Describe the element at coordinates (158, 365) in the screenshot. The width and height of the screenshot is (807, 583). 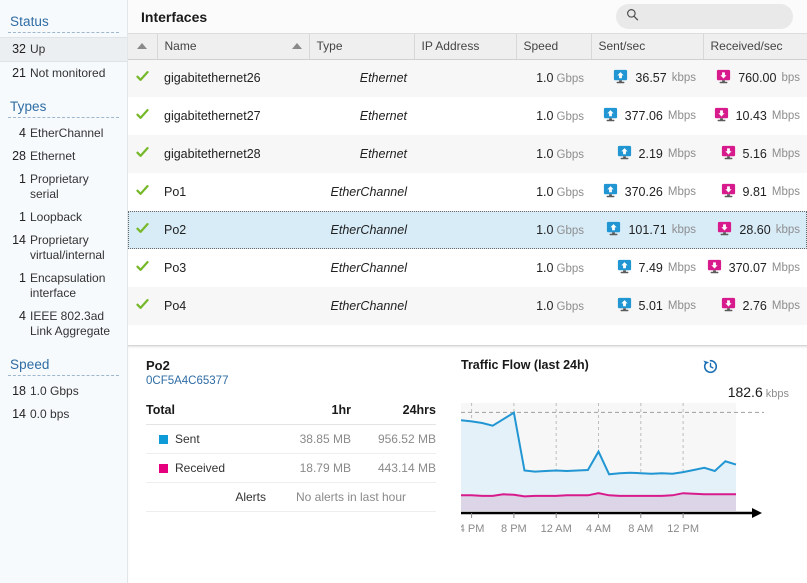
I see `detail-title: Po2` at that location.